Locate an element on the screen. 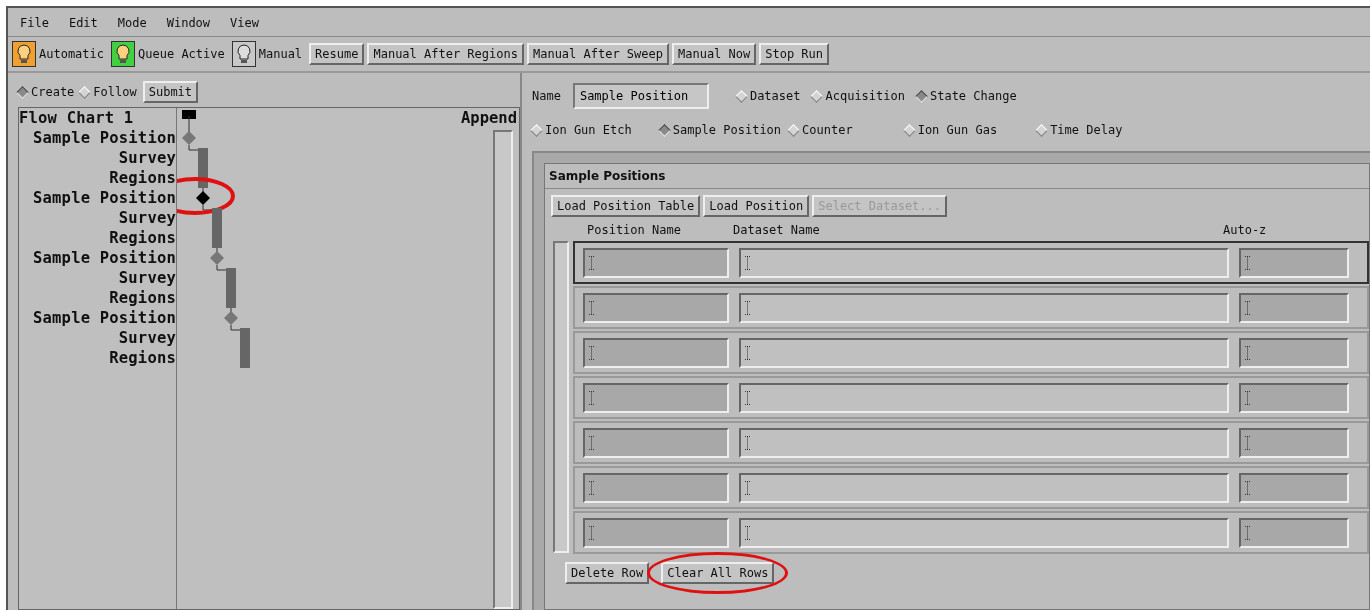 Image resolution: width=1370 pixels, height=610 pixels. column-header: Auto-z is located at coordinates (1245, 230).